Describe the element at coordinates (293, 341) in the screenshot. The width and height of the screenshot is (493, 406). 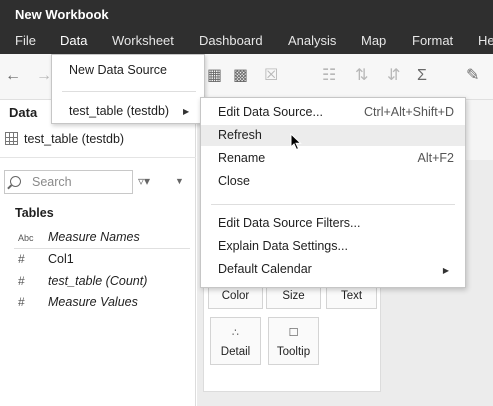
I see `tooltip-button: ☐ Tooltip` at that location.